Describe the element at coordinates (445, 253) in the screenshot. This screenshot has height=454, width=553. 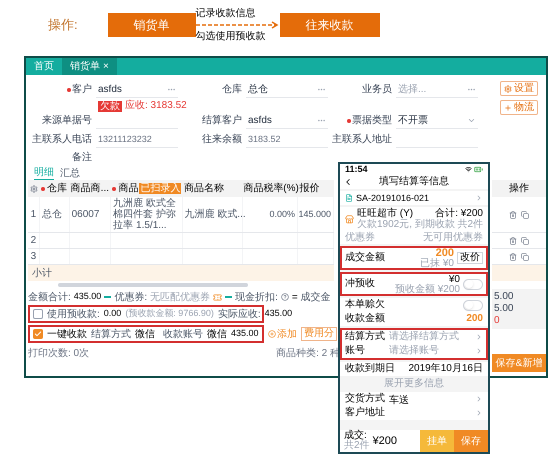
I see `deal-amount: 200` at that location.